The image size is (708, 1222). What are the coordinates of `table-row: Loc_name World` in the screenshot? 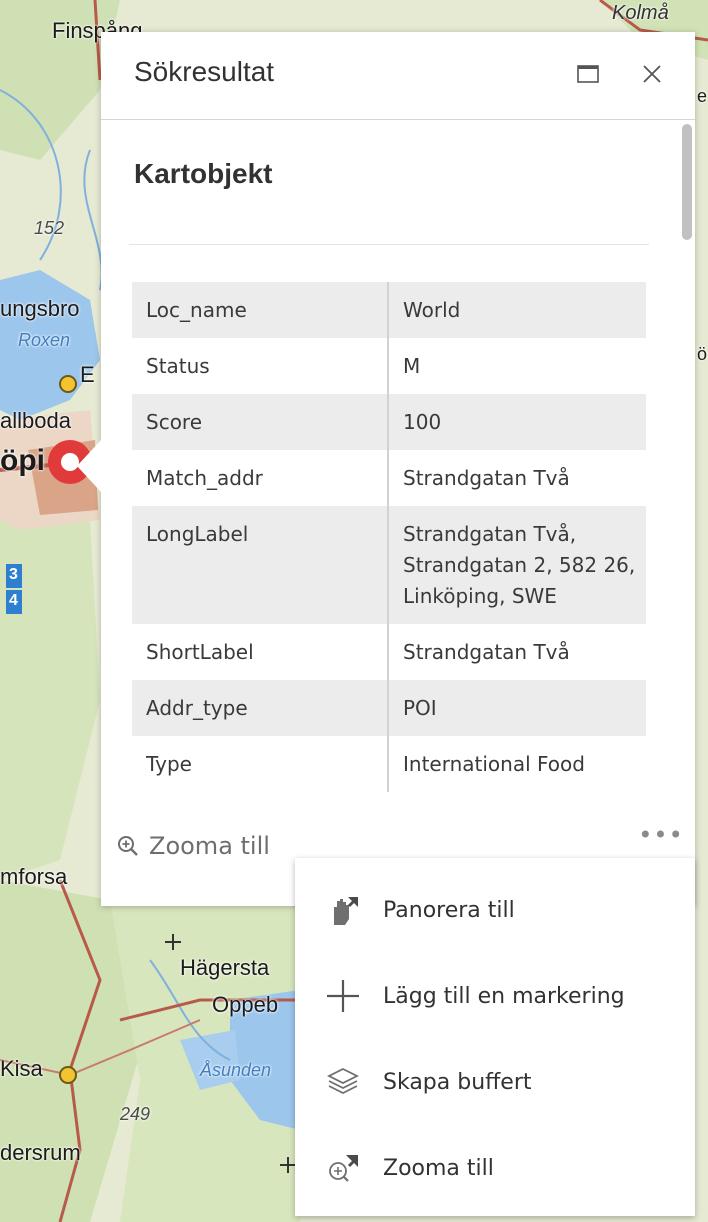 It's located at (389, 310).